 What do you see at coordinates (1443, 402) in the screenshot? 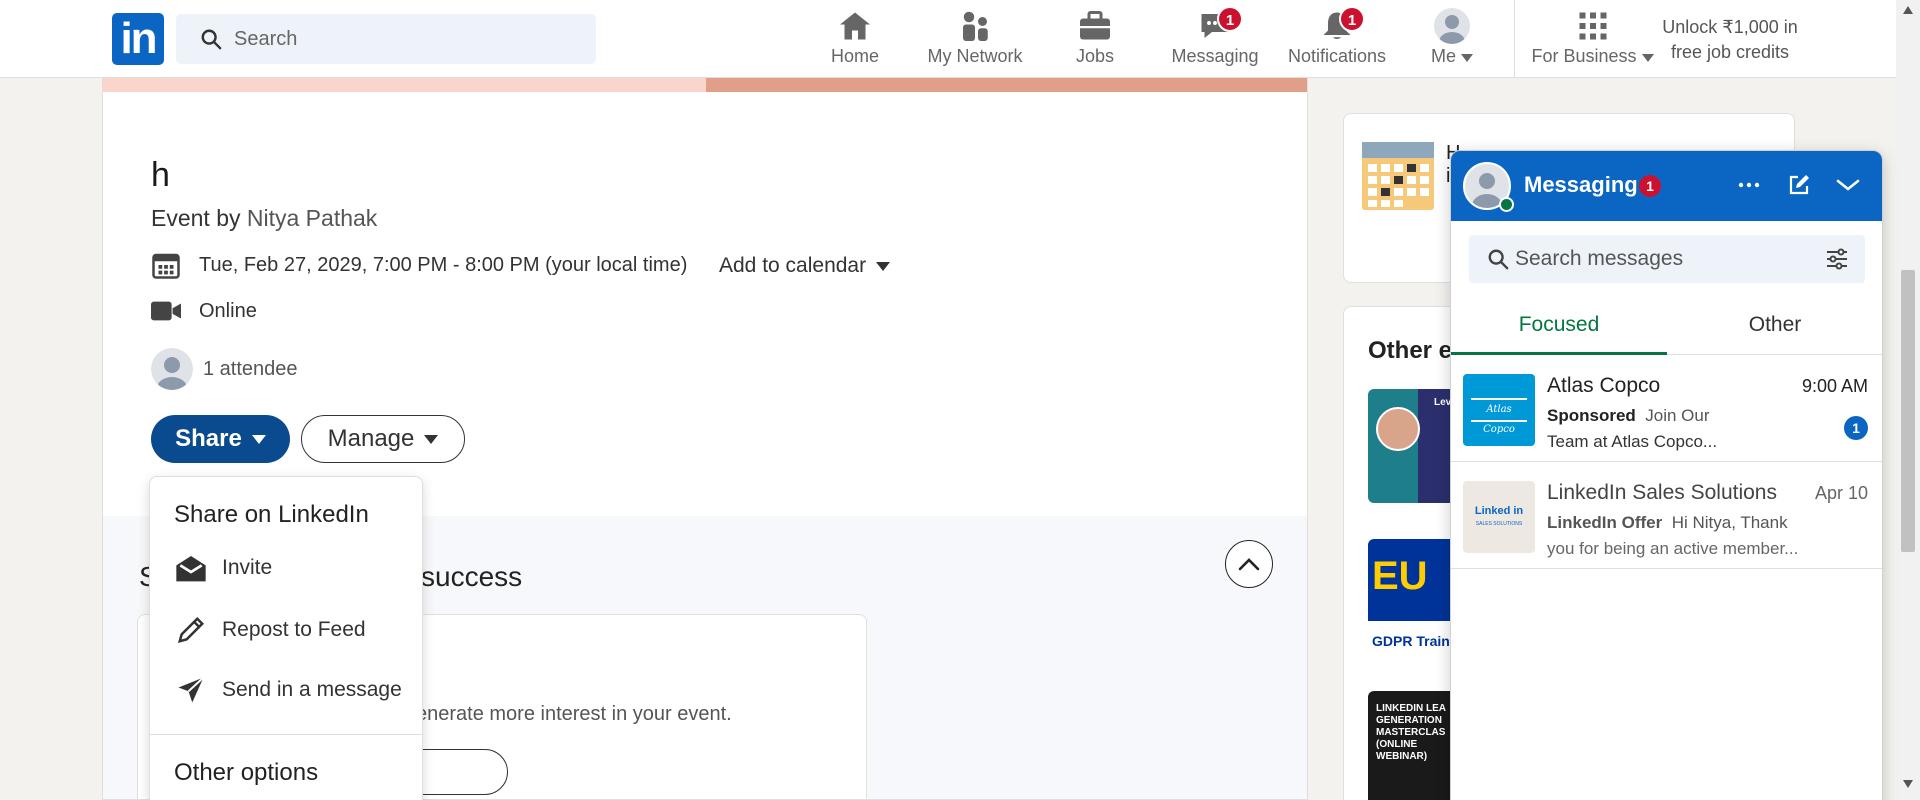
I see `event-thumbnail-1-text: Lev` at bounding box center [1443, 402].